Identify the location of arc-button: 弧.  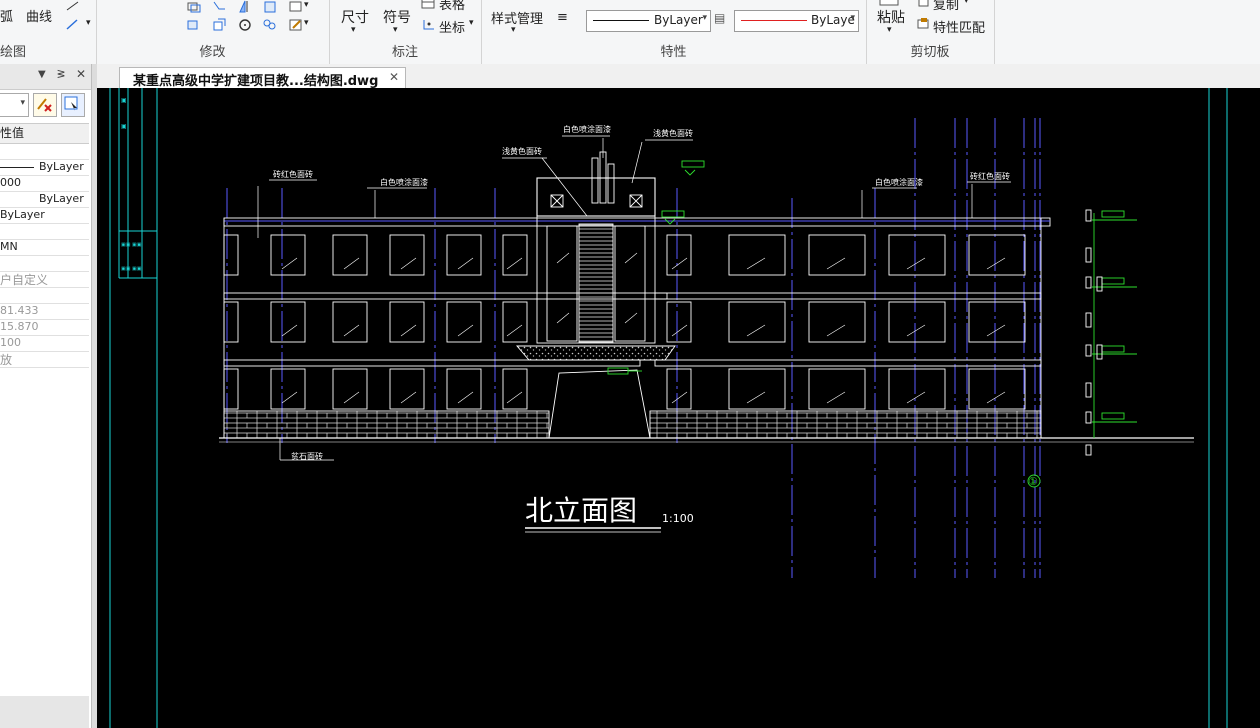
(6, 15).